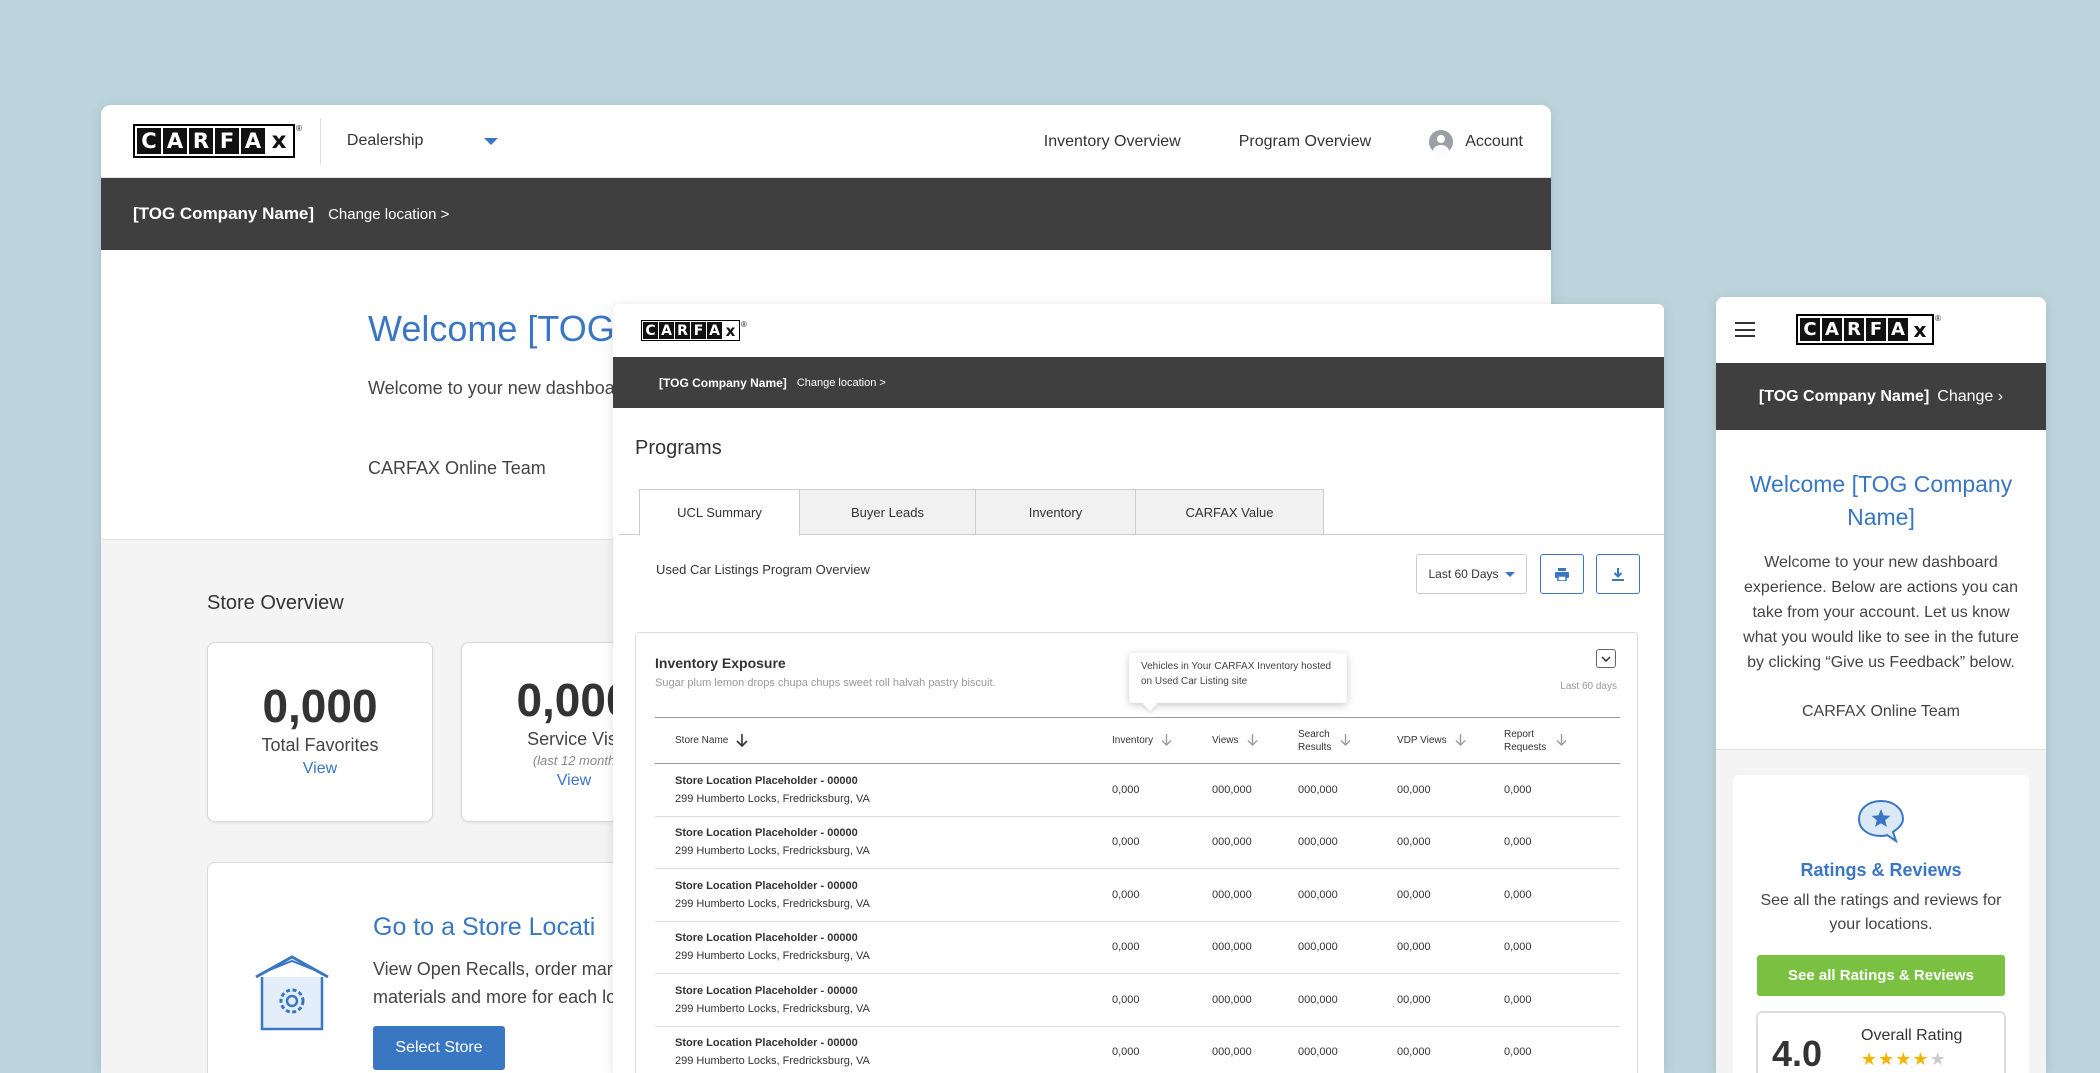  Describe the element at coordinates (883, 740) in the screenshot. I see `col-store-name: Store Name` at that location.